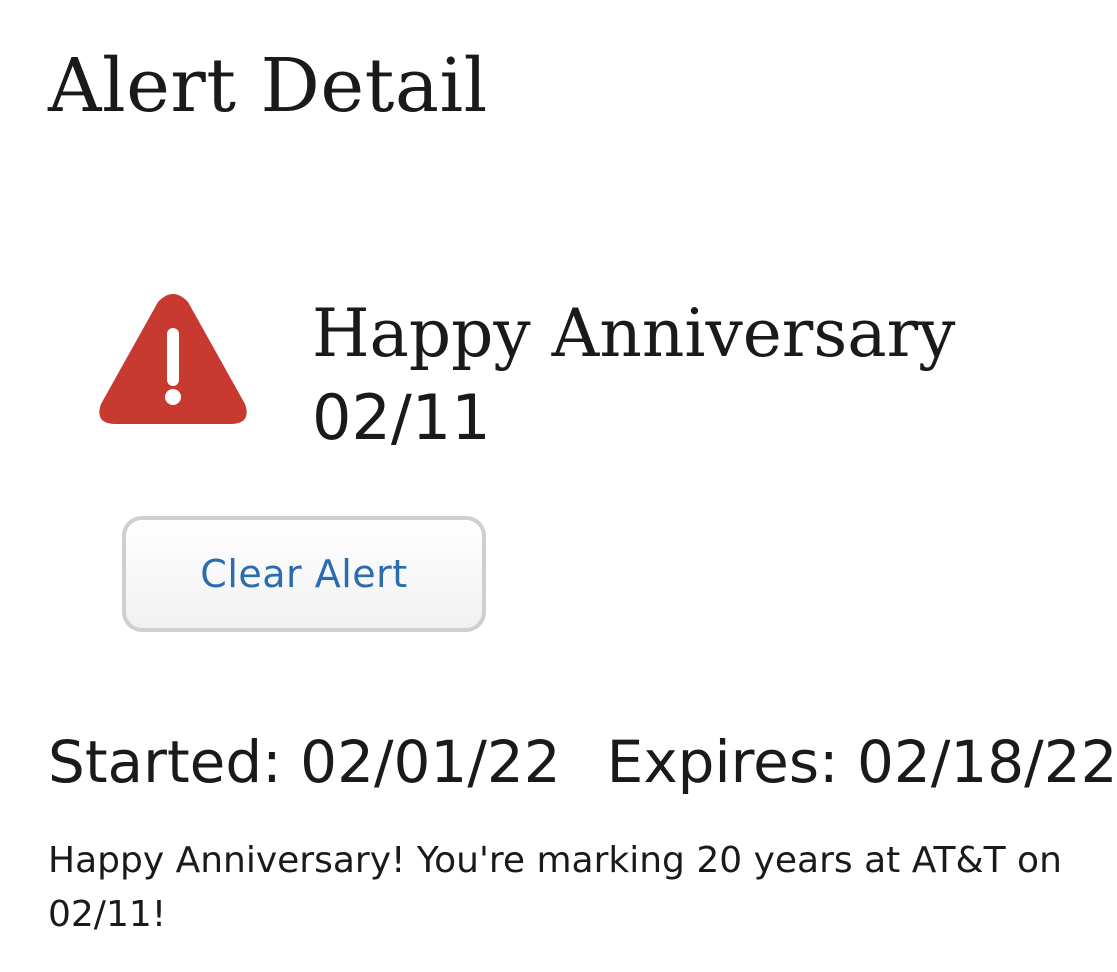 The image size is (1117, 972). What do you see at coordinates (430, 762) in the screenshot?
I see `started-date: 02/01/22` at bounding box center [430, 762].